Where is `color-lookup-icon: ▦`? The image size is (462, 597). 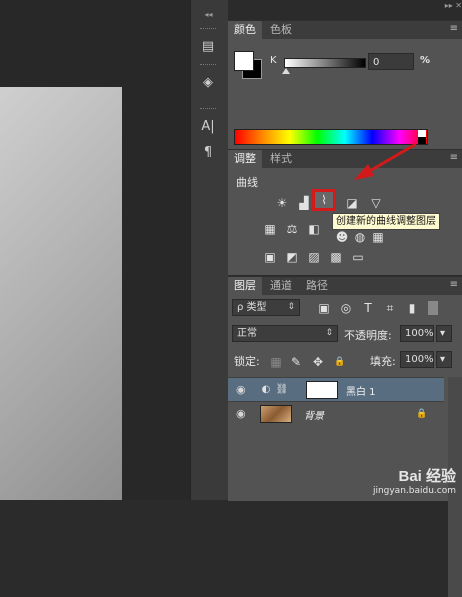 color-lookup-icon: ▦ is located at coordinates (378, 237).